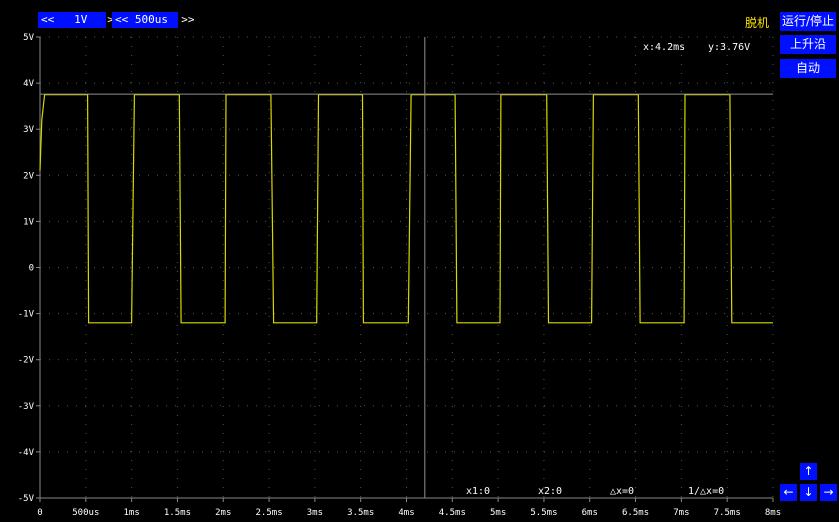 Image resolution: width=839 pixels, height=522 pixels. I want to click on y-tick-label: 3V, so click(28, 130).